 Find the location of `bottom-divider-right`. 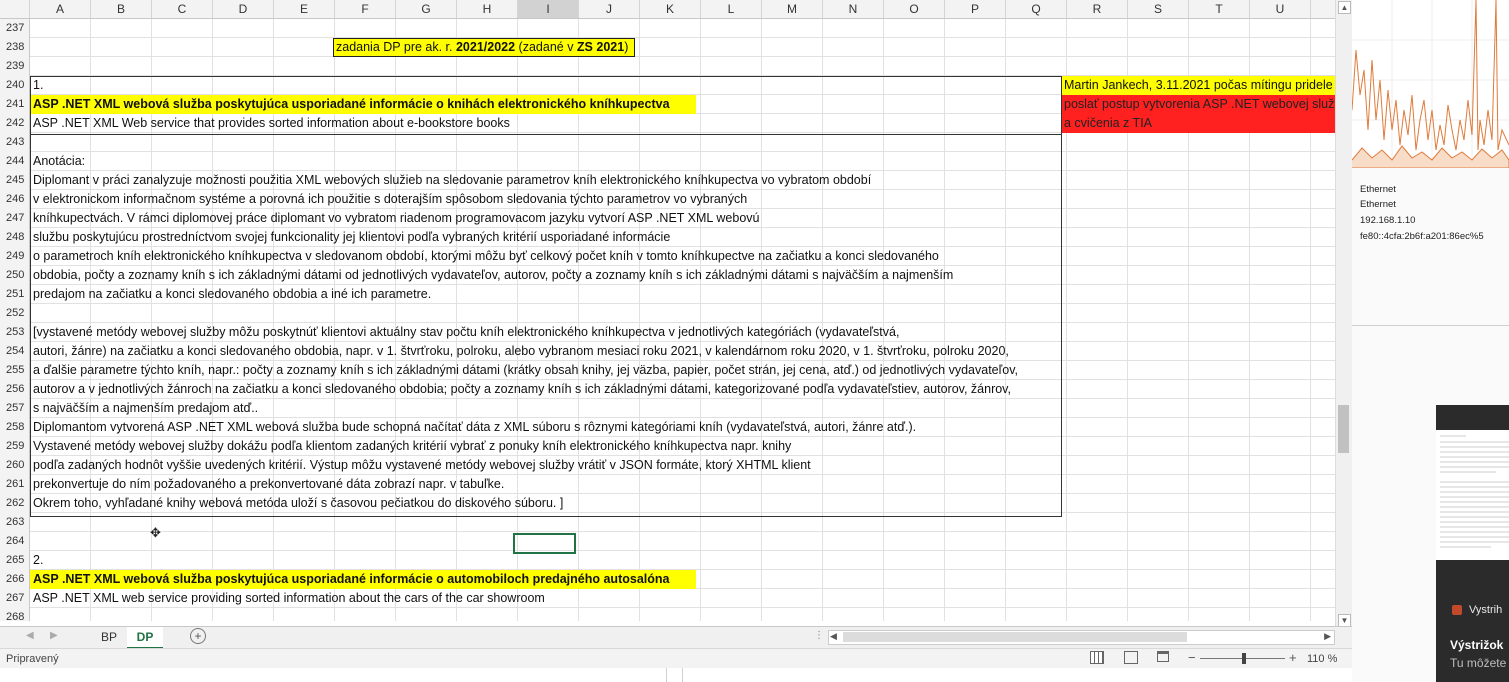

bottom-divider-right is located at coordinates (682, 675).